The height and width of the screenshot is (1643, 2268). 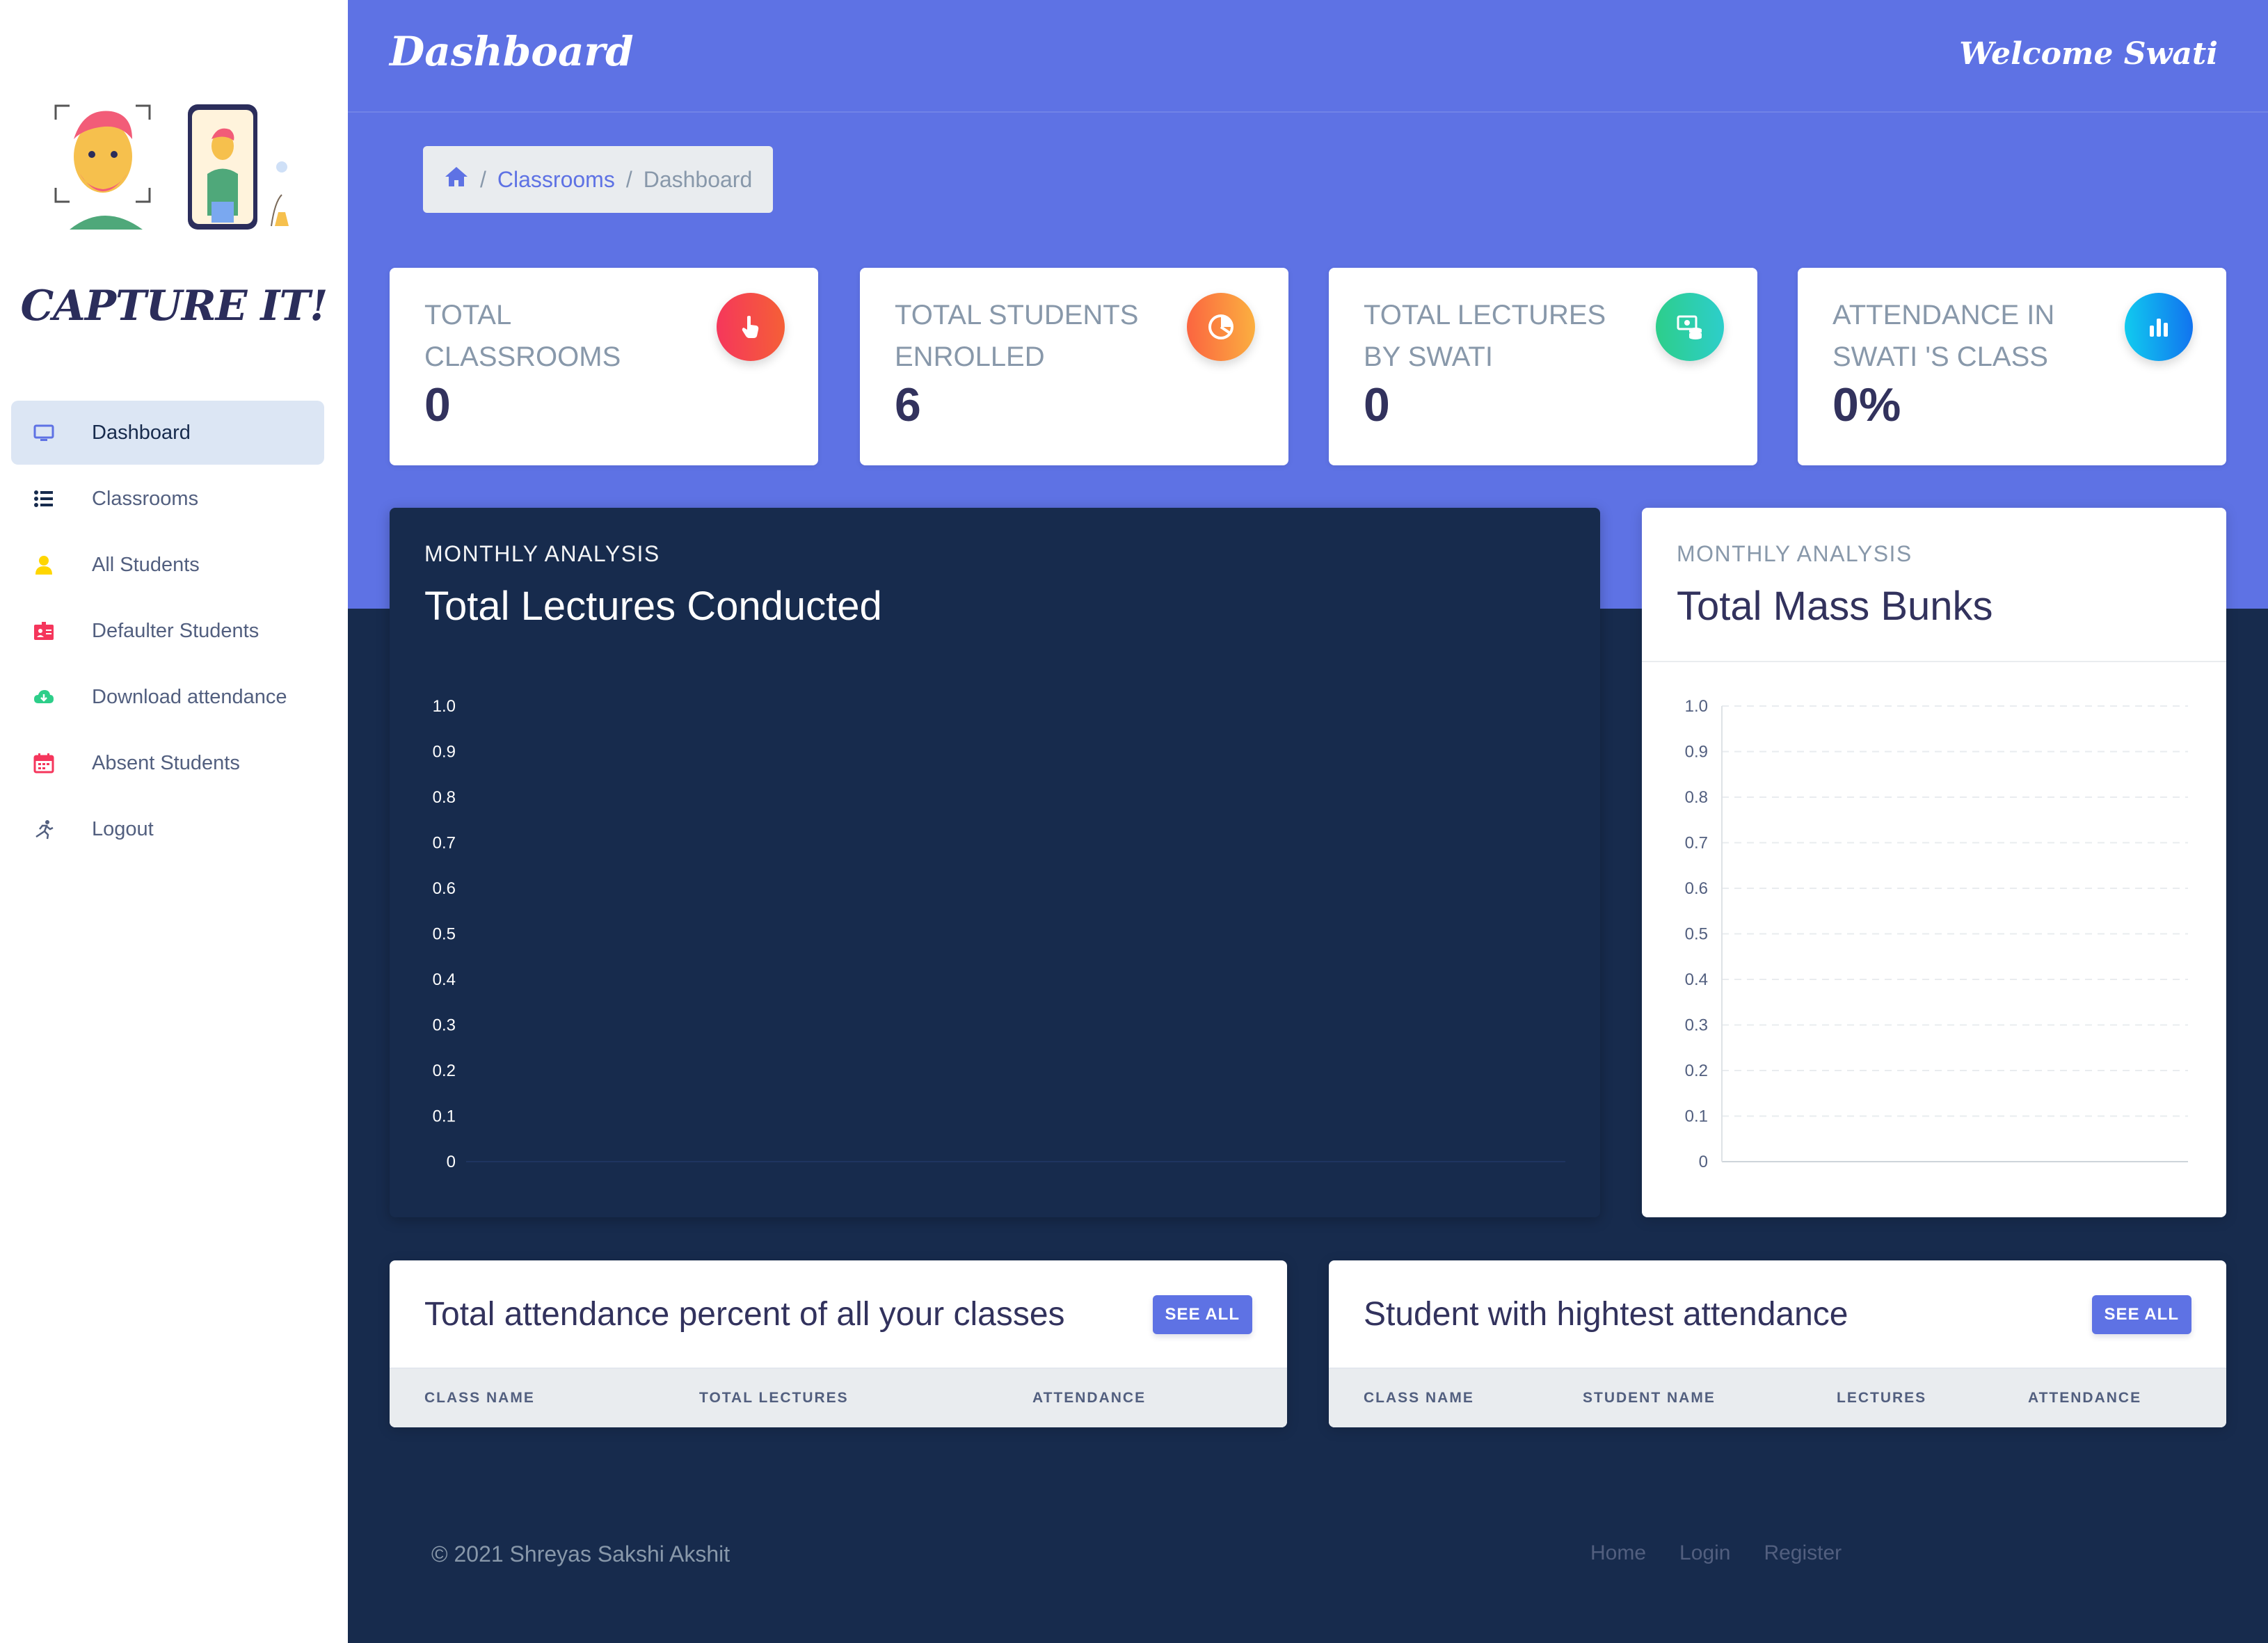 I want to click on table-header-row: CLASS NAME TOTAL LECTURES ATTENDANCE, so click(x=838, y=1397).